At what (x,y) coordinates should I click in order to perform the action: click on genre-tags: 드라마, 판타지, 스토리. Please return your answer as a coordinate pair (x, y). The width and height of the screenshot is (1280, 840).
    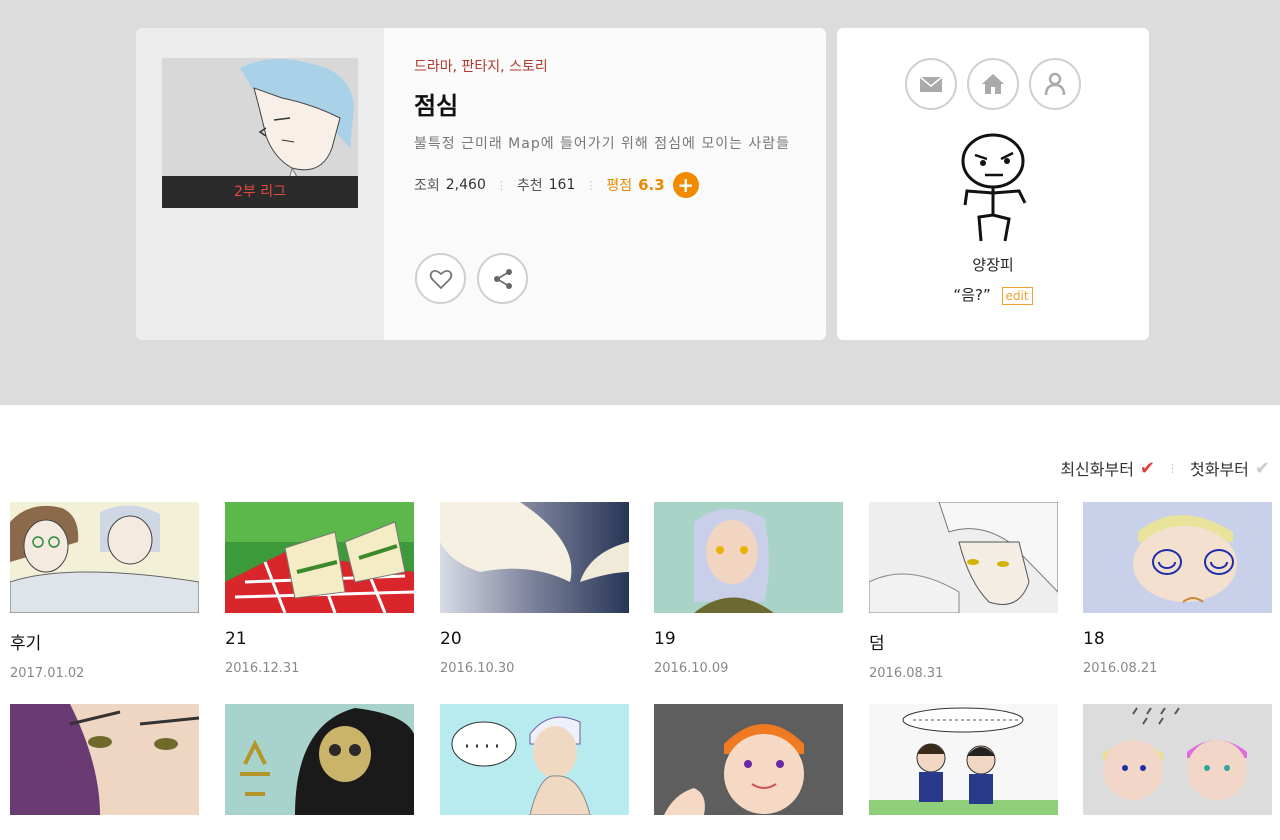
    Looking at the image, I should click on (609, 66).